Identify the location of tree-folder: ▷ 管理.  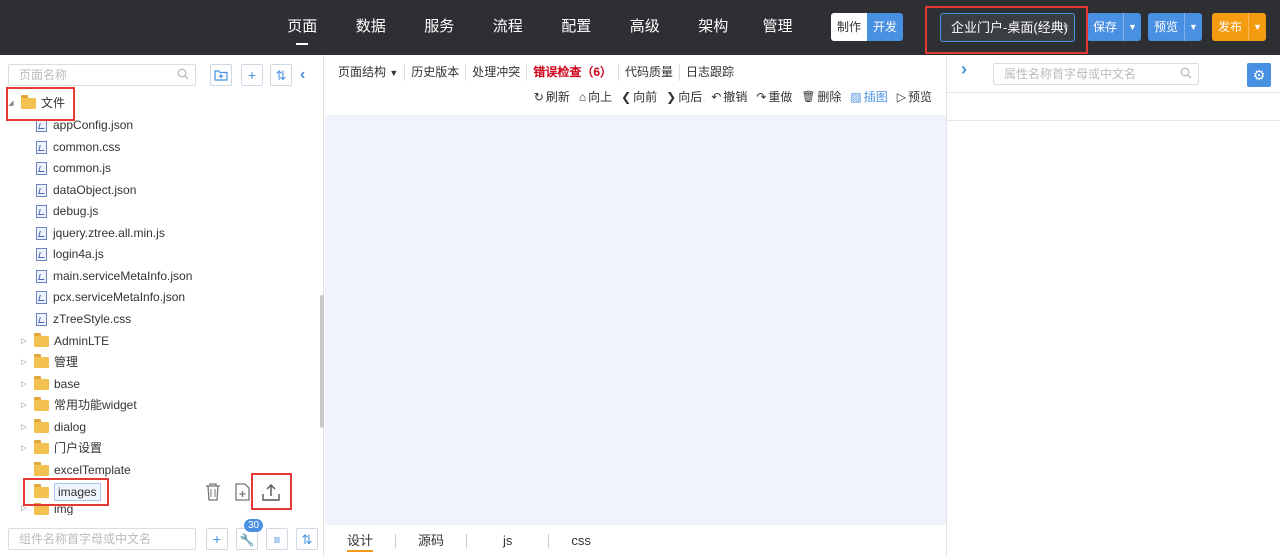
(48, 362).